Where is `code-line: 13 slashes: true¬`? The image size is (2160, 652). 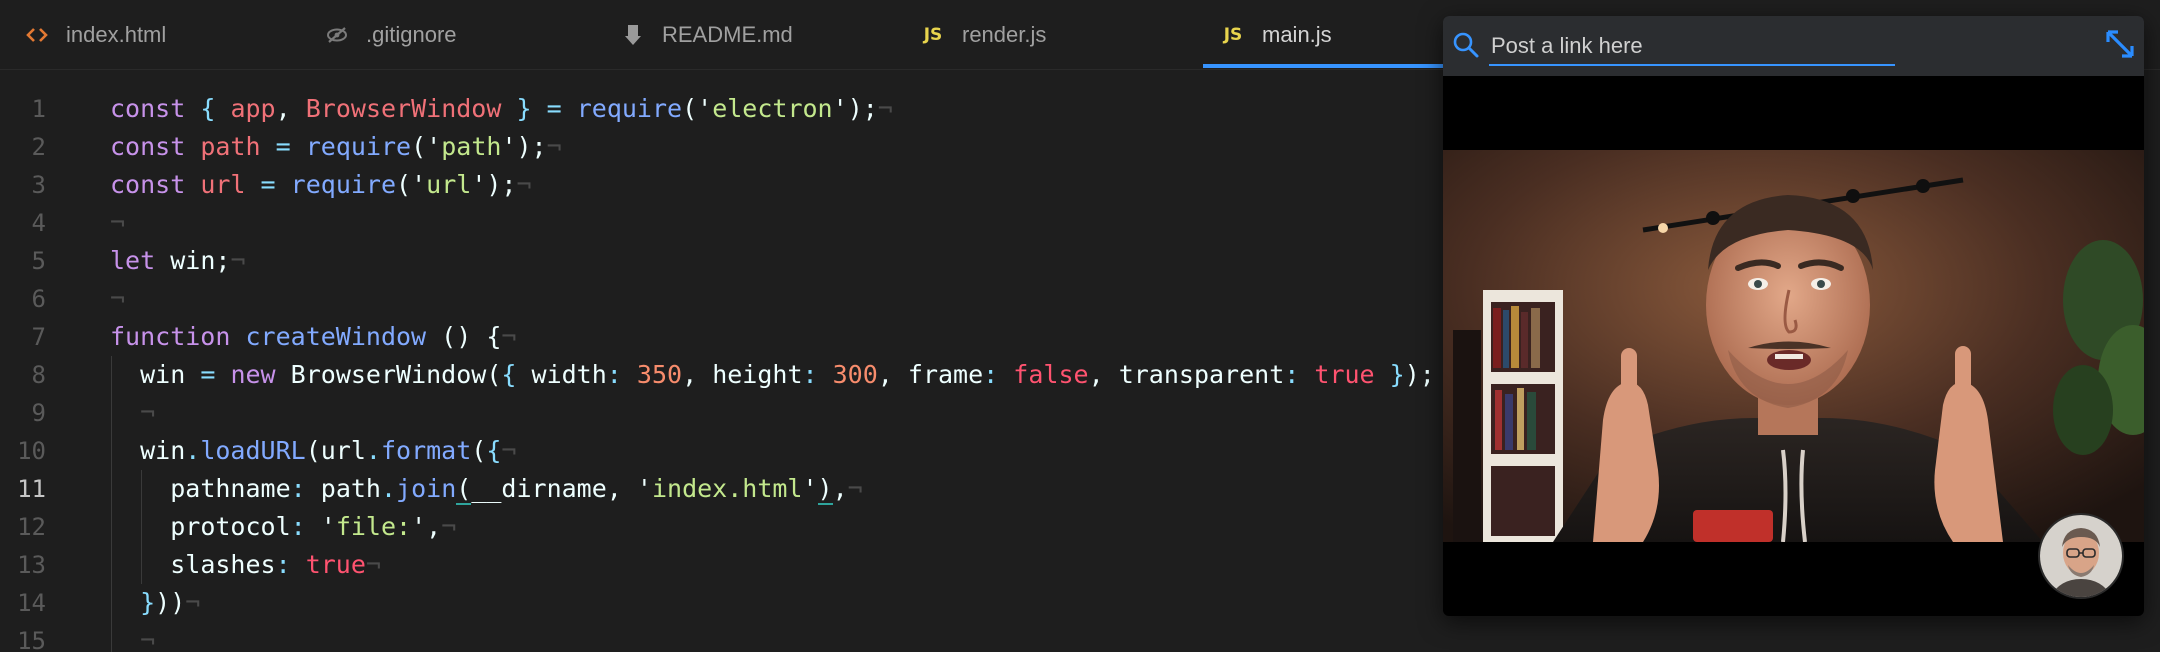 code-line: 13 slashes: true¬ is located at coordinates (722, 565).